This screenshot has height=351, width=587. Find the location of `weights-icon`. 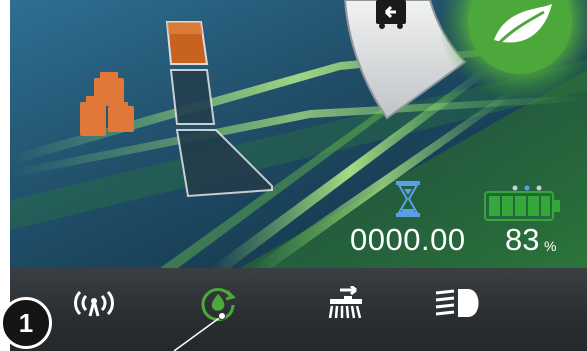

weights-icon is located at coordinates (107, 104).